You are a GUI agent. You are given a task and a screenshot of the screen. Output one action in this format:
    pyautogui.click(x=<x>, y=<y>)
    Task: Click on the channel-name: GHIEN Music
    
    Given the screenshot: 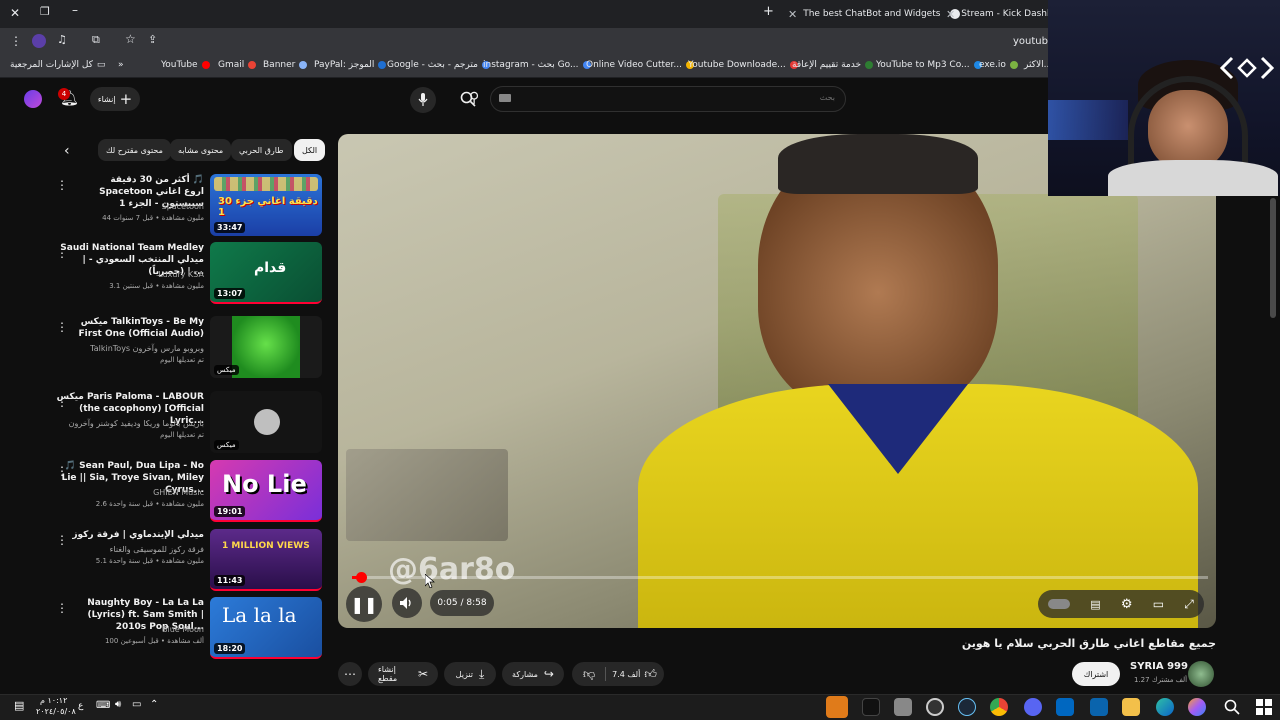 What is the action you would take?
    pyautogui.click(x=178, y=492)
    